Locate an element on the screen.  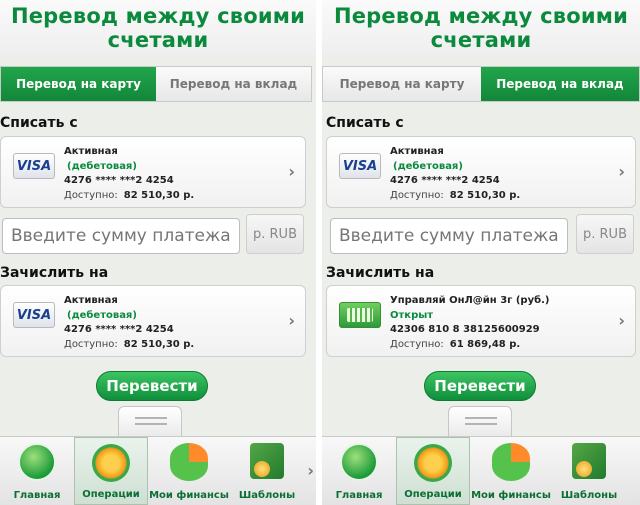
bottom-nav: Главная Операции Мои финансы Шаблоны is located at coordinates (481, 470).